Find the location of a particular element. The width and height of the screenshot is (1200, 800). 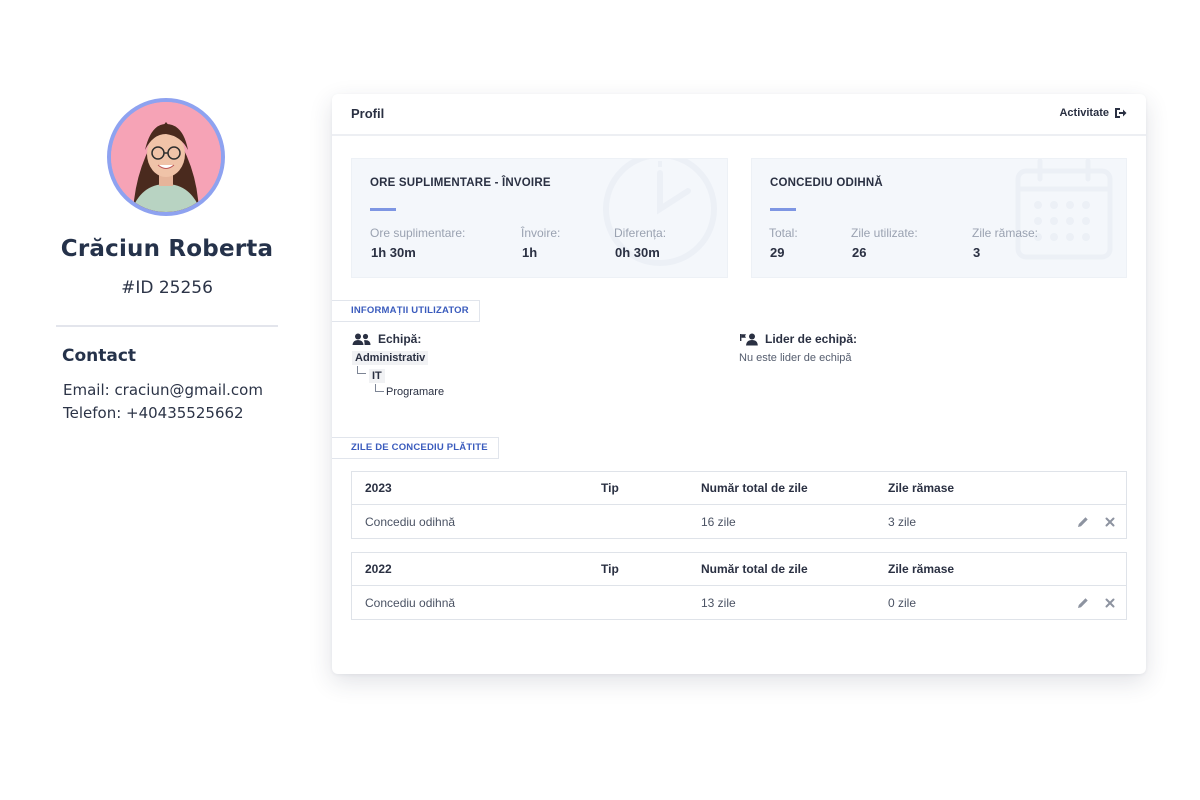

table-row: Concediu odihnă 16 zile 3 zile is located at coordinates (739, 522).